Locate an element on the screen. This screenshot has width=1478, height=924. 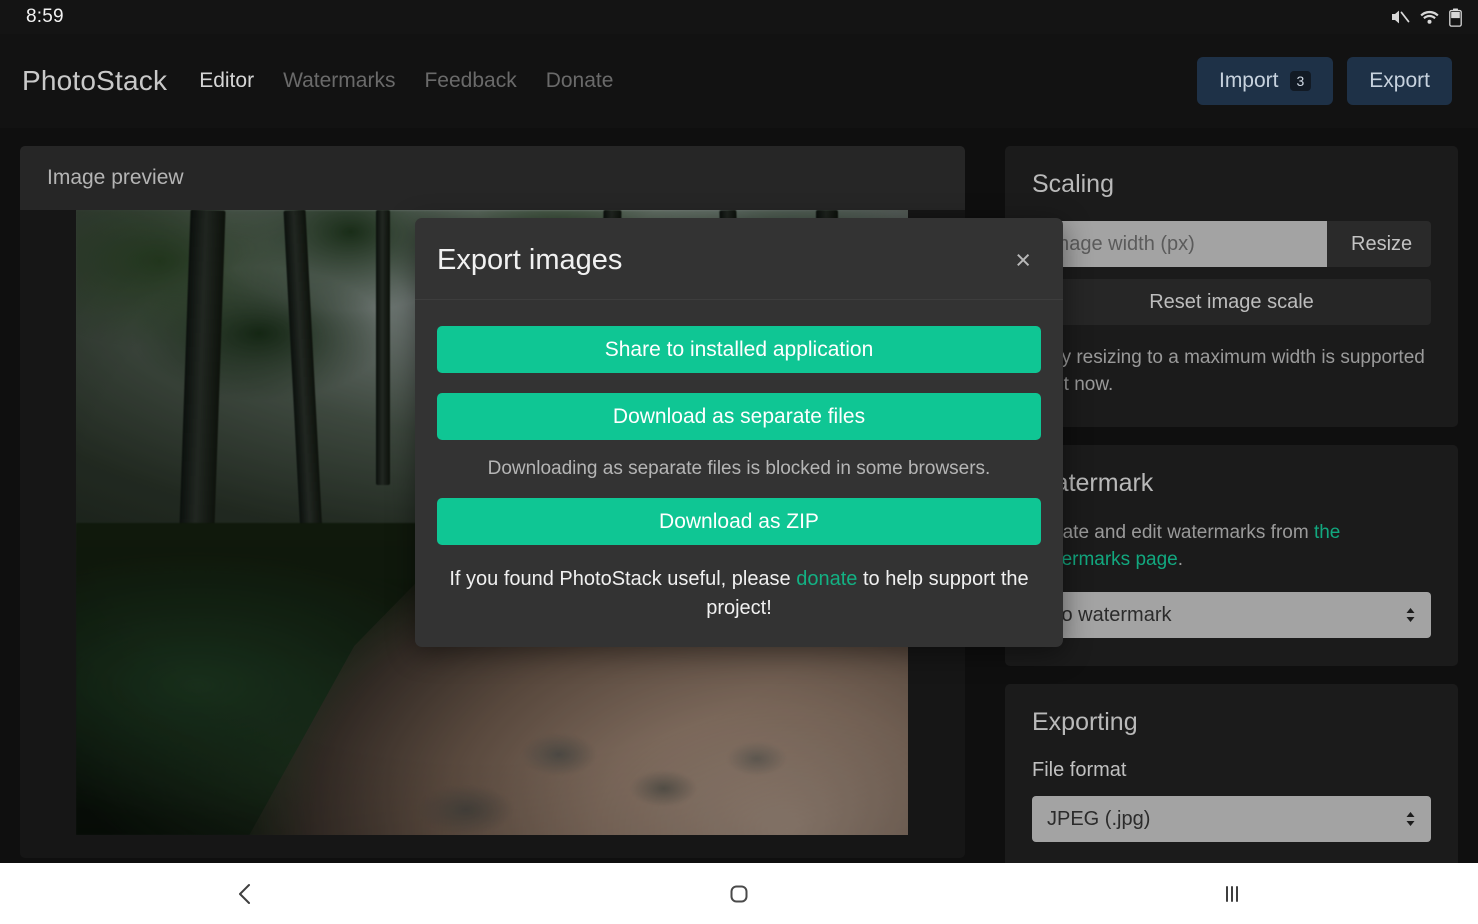
download-as-separate-files-button: Download as separate files is located at coordinates (739, 416).